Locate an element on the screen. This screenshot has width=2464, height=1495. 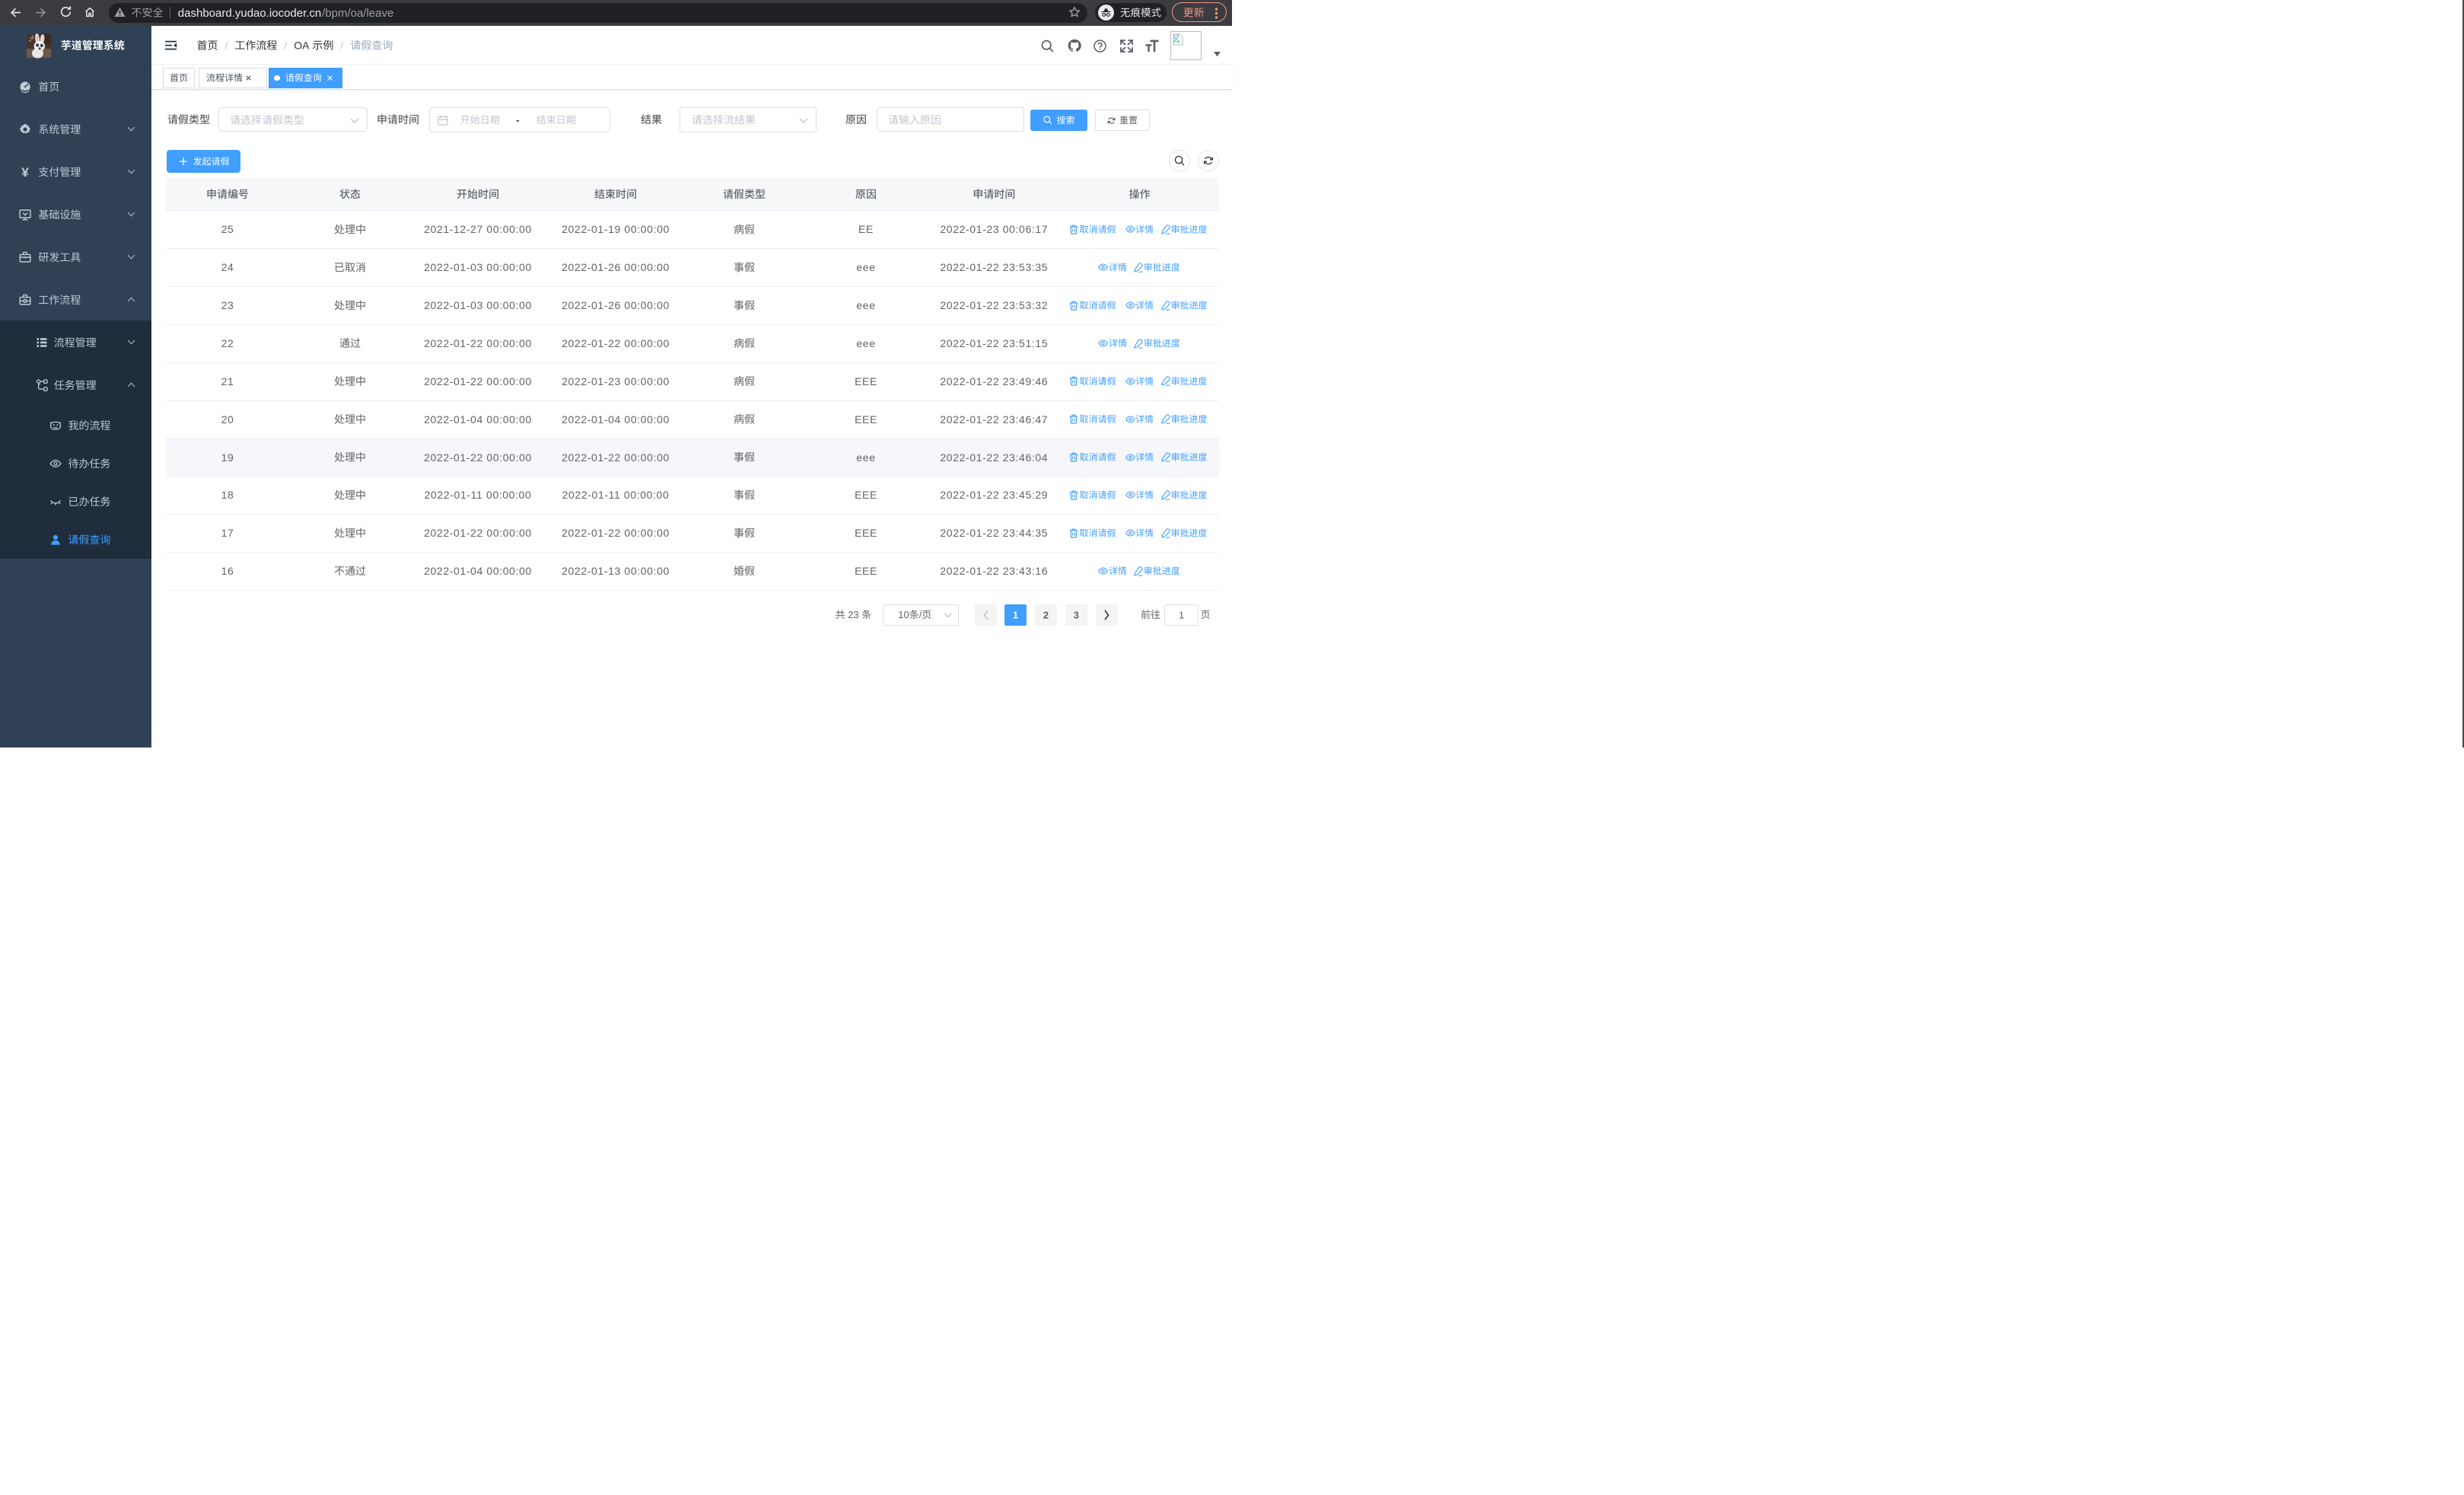
svg-text: 23 is located at coordinates (853, 615).